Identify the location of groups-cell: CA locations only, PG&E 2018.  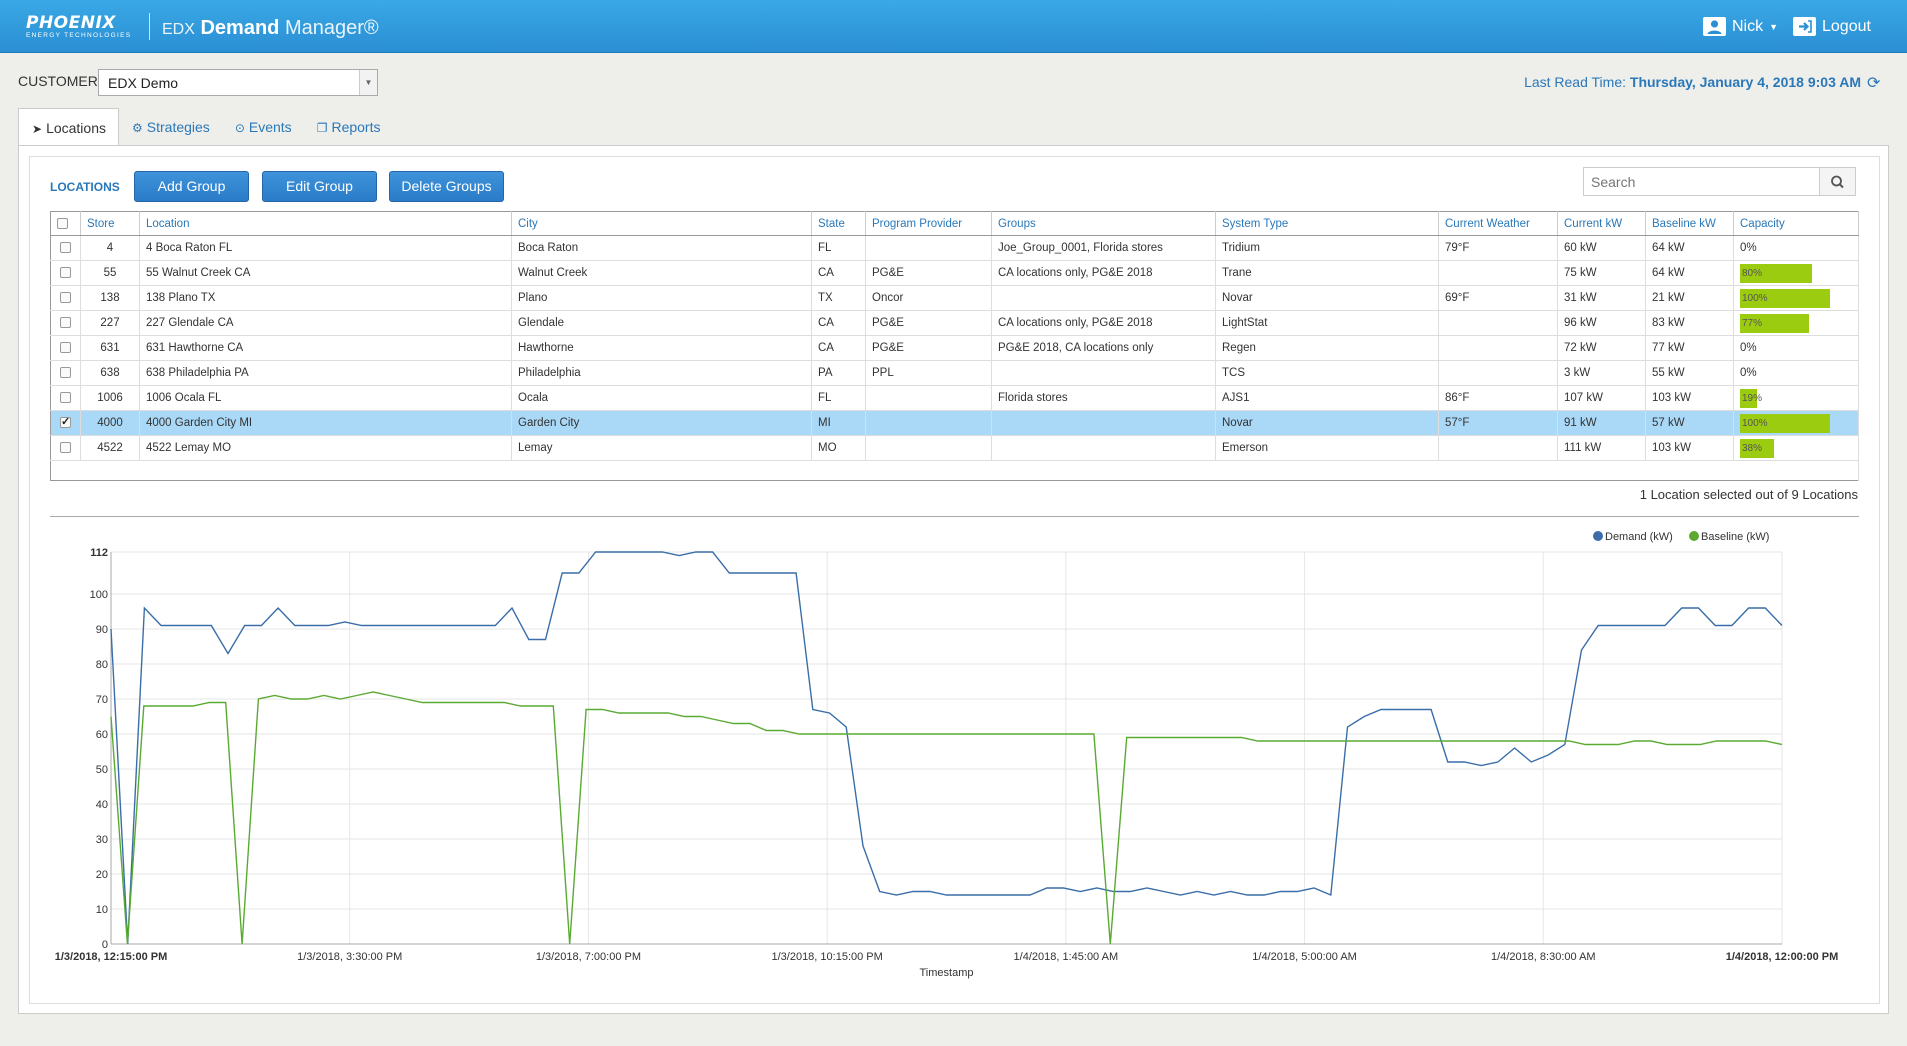
(1103, 273).